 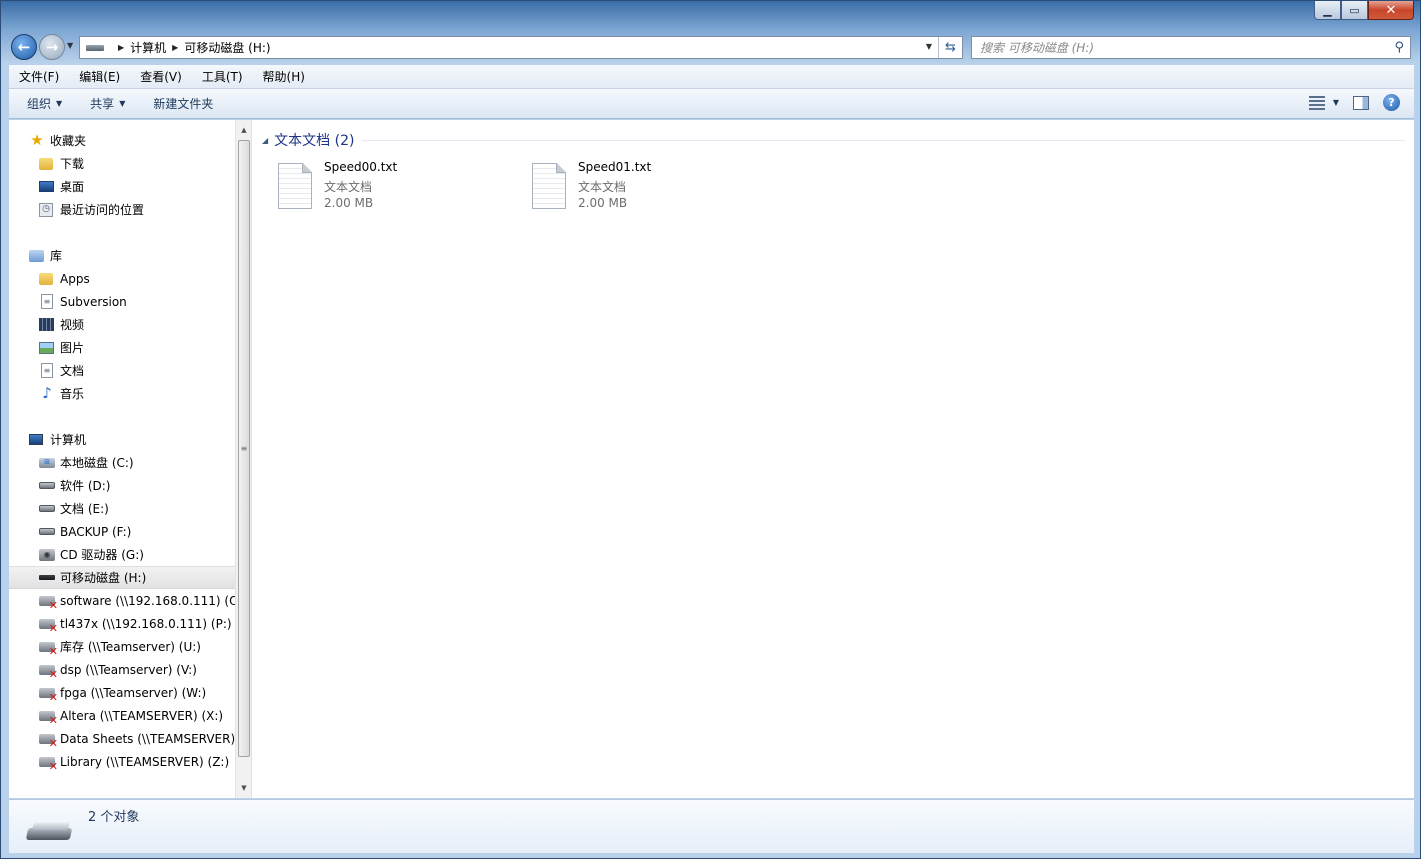 I want to click on nav-item-apps: Apps, so click(x=122, y=278).